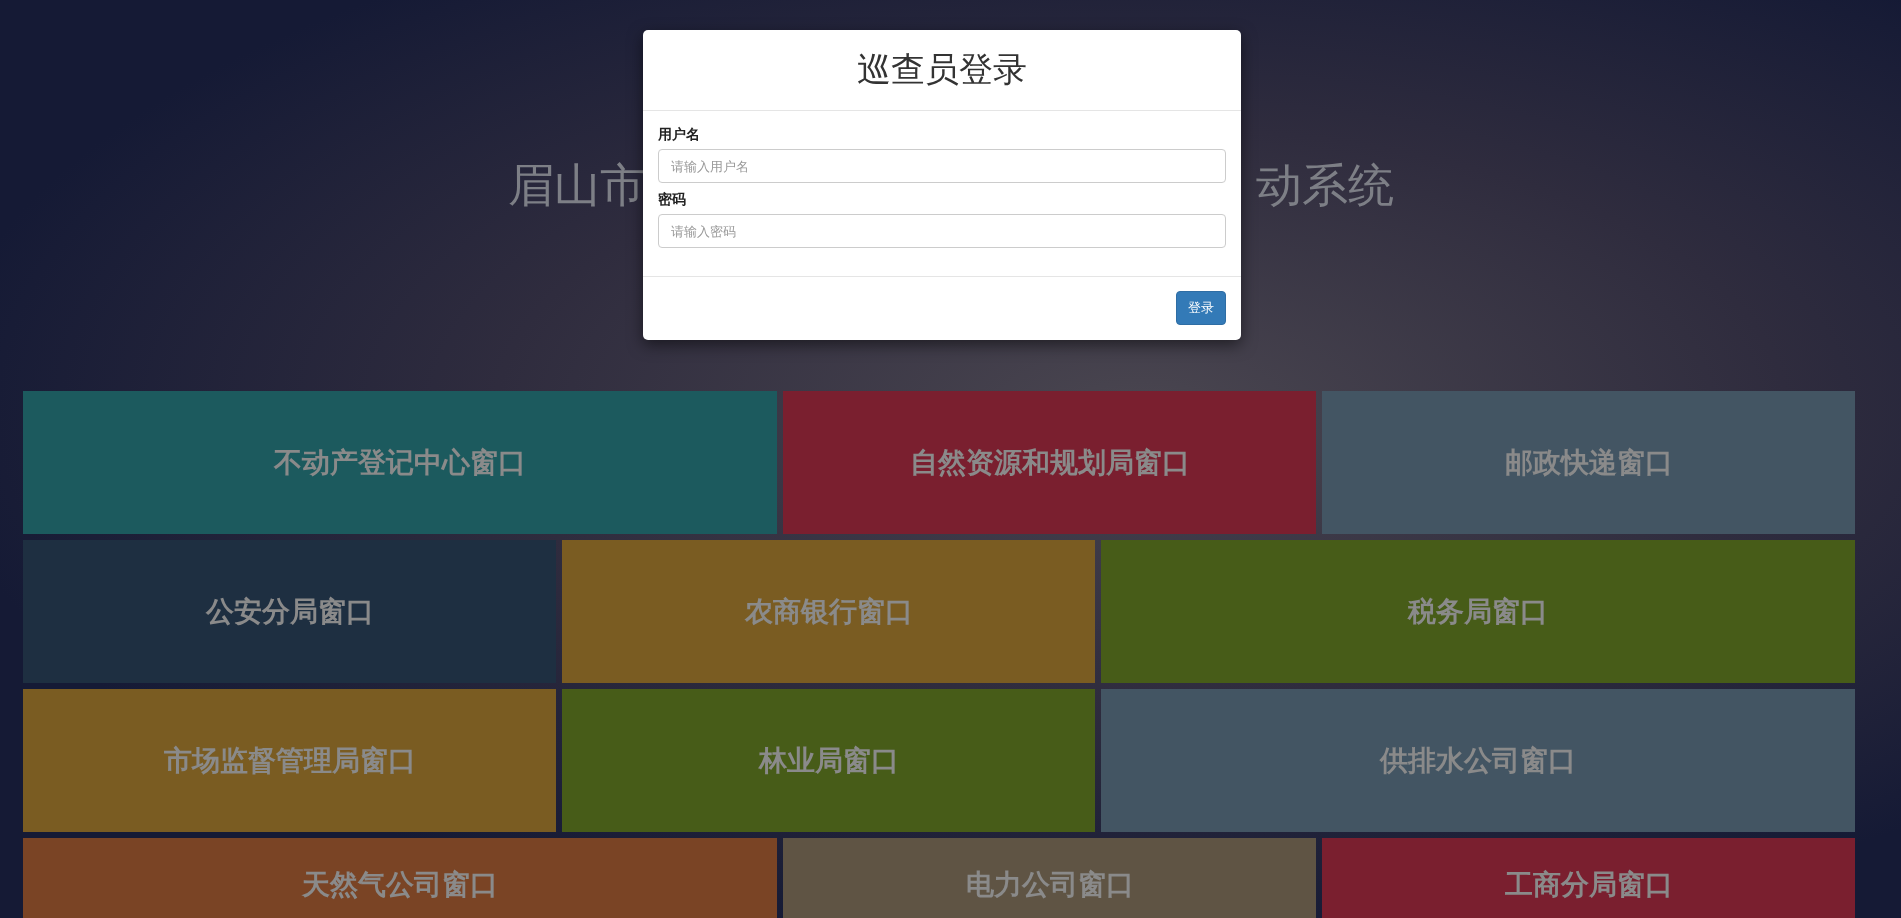  What do you see at coordinates (576, 185) in the screenshot?
I see `page-title: 眉山市` at bounding box center [576, 185].